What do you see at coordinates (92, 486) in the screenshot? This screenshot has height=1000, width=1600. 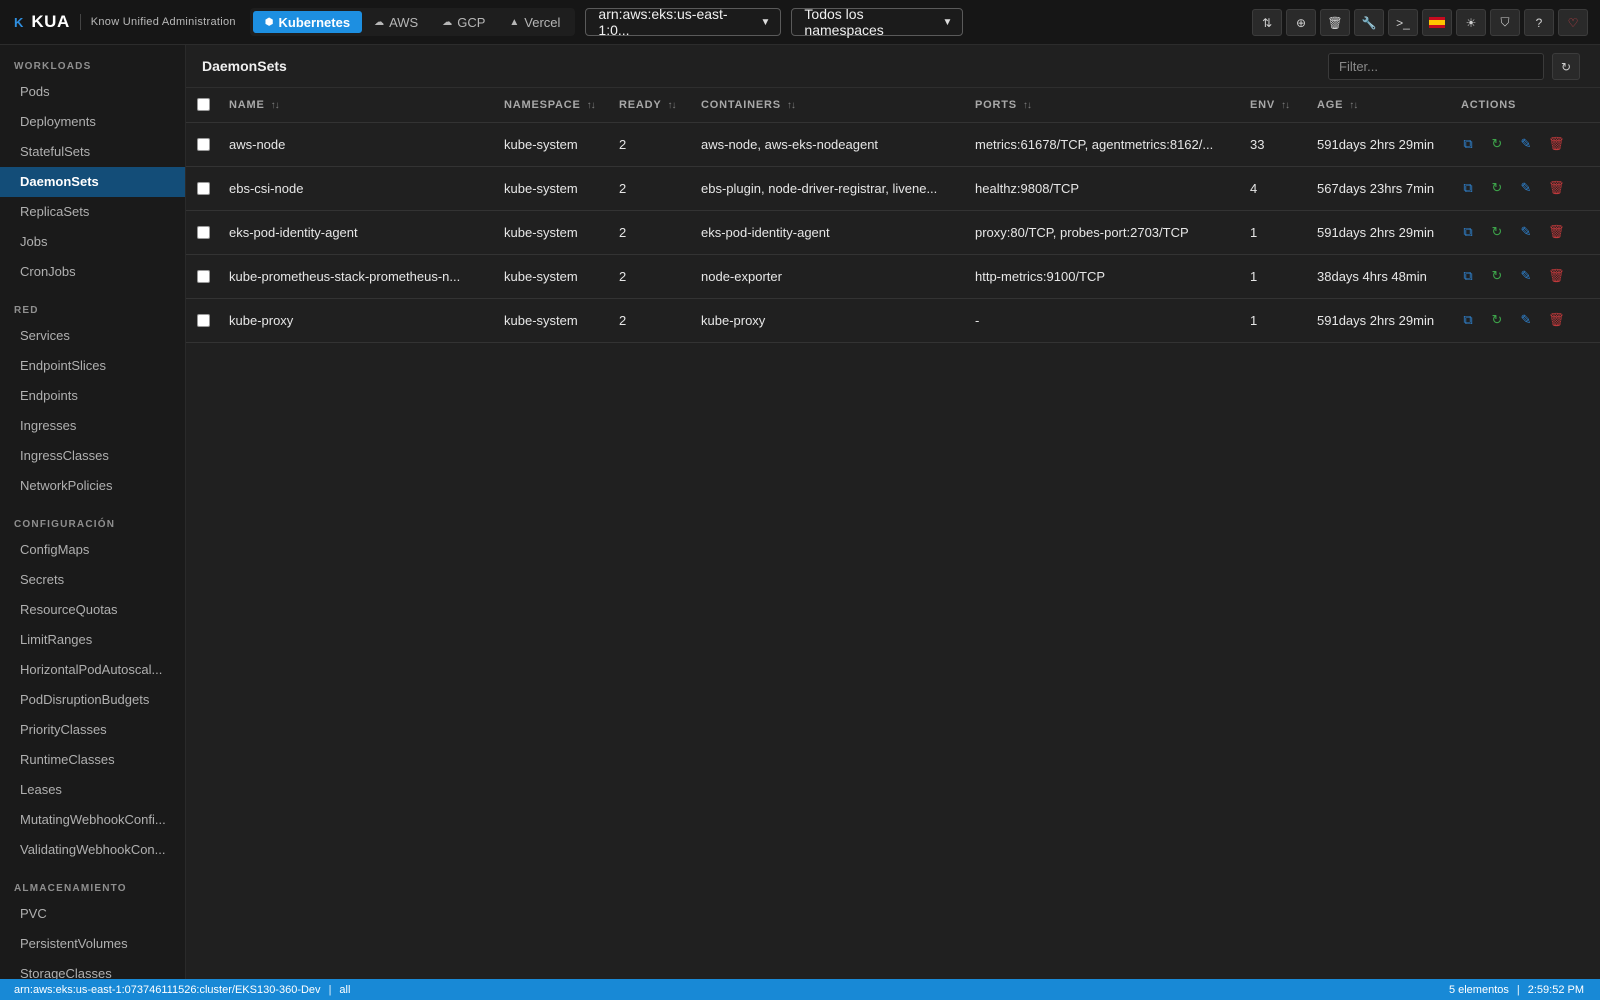 I see `sidebar-item-networkpolicies: NetworkPolicies` at bounding box center [92, 486].